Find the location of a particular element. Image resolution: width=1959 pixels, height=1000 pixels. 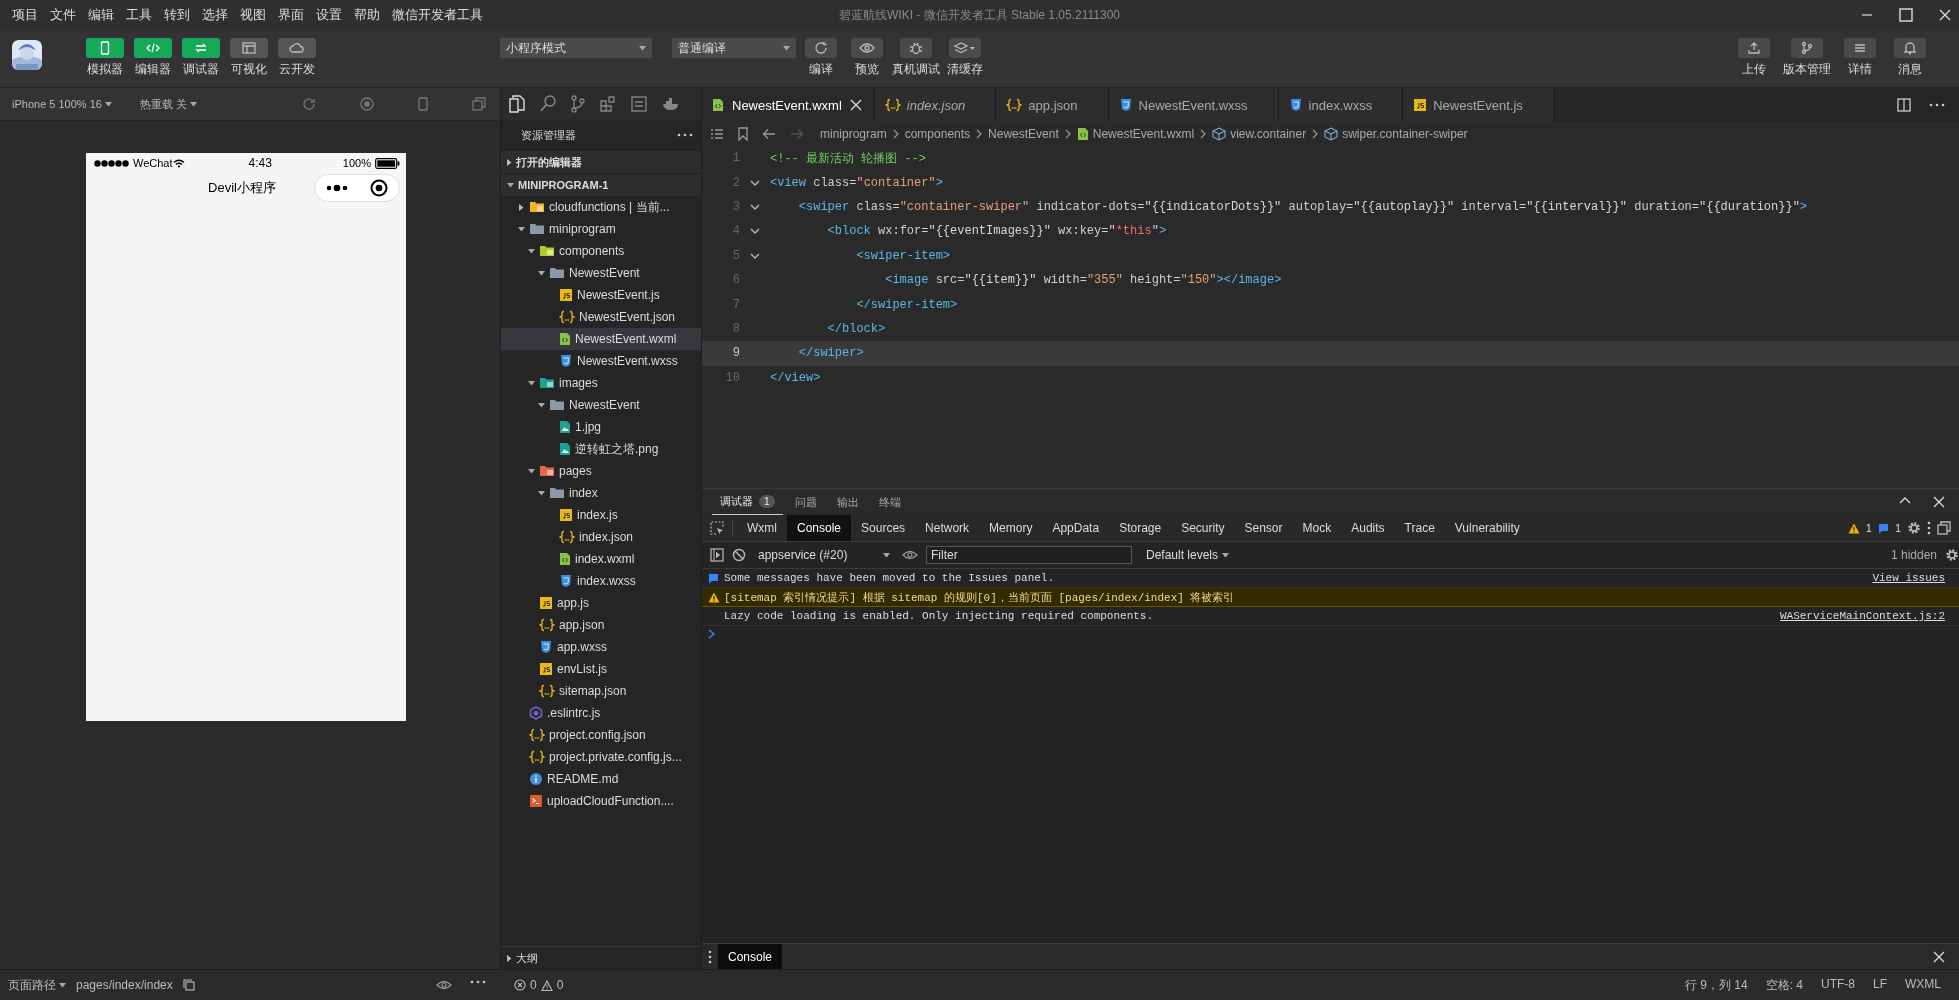

inspect-icon is located at coordinates (717, 528).